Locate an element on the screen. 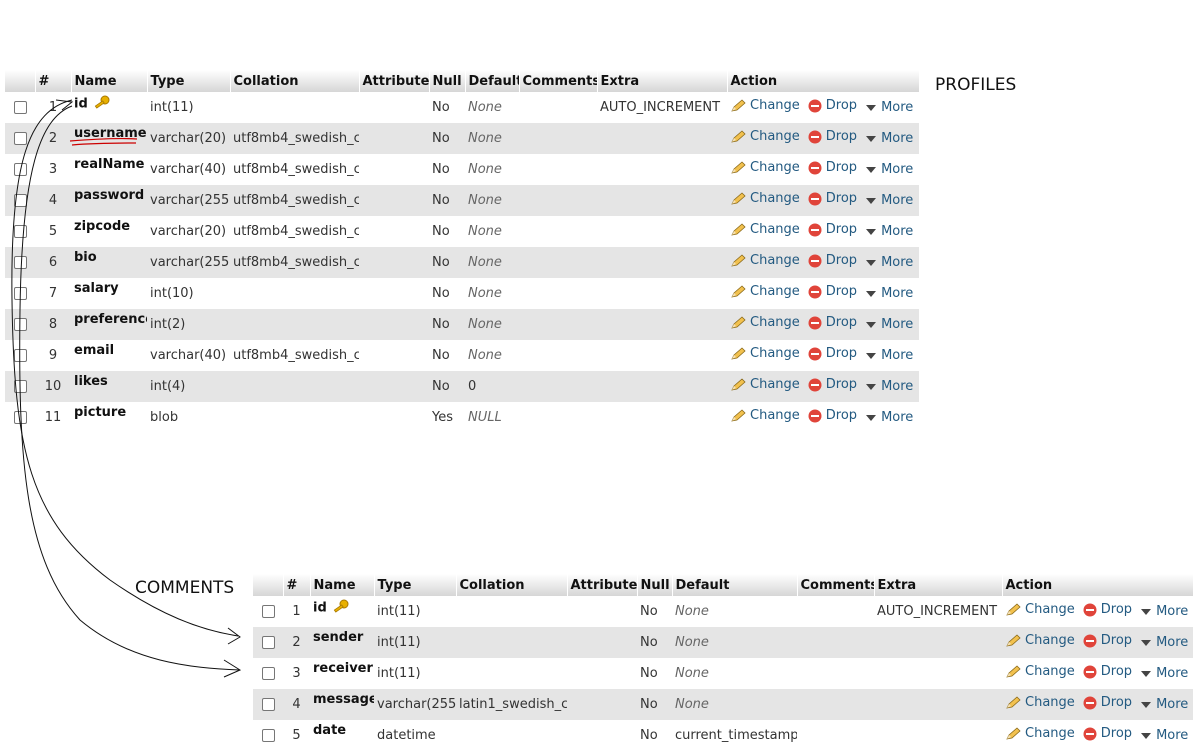 The width and height of the screenshot is (1196, 751). column-type-text: int(11) is located at coordinates (399, 642).